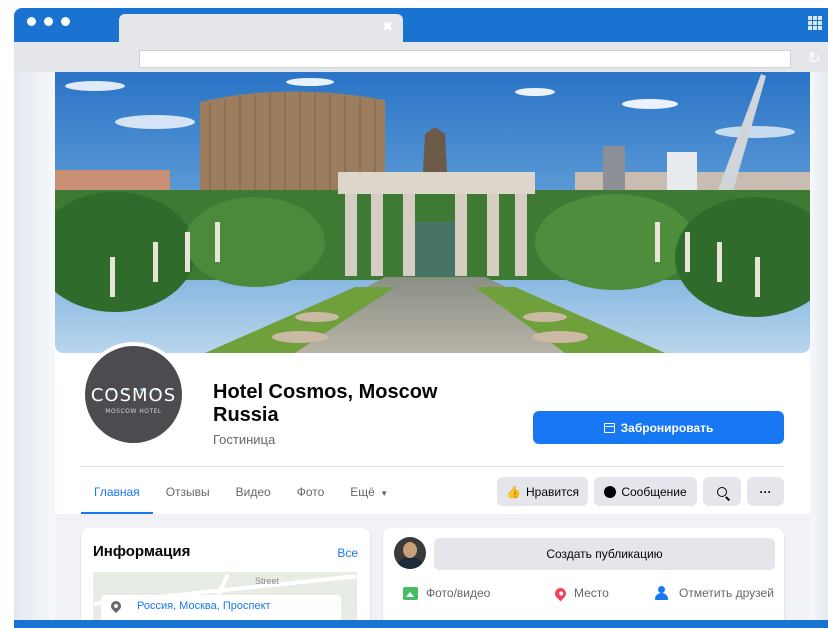 The image size is (828, 628). What do you see at coordinates (204, 606) in the screenshot?
I see `address-text: Россия, Москва, Проспект` at bounding box center [204, 606].